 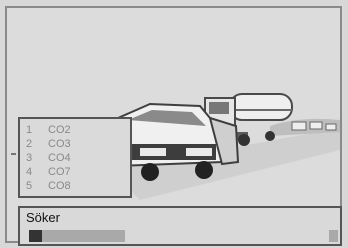 I want to click on channel-list-item: 3 CO4, so click(x=48, y=158).